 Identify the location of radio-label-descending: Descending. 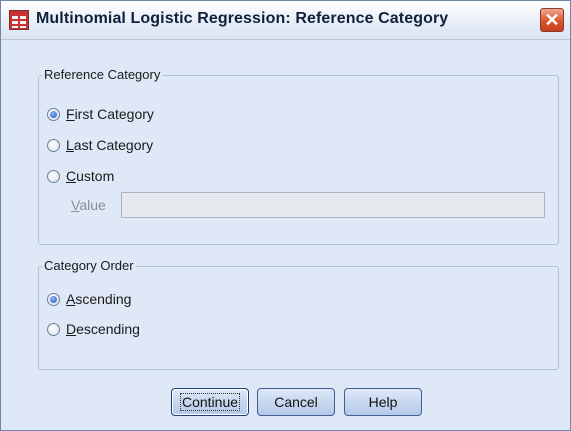
(103, 329).